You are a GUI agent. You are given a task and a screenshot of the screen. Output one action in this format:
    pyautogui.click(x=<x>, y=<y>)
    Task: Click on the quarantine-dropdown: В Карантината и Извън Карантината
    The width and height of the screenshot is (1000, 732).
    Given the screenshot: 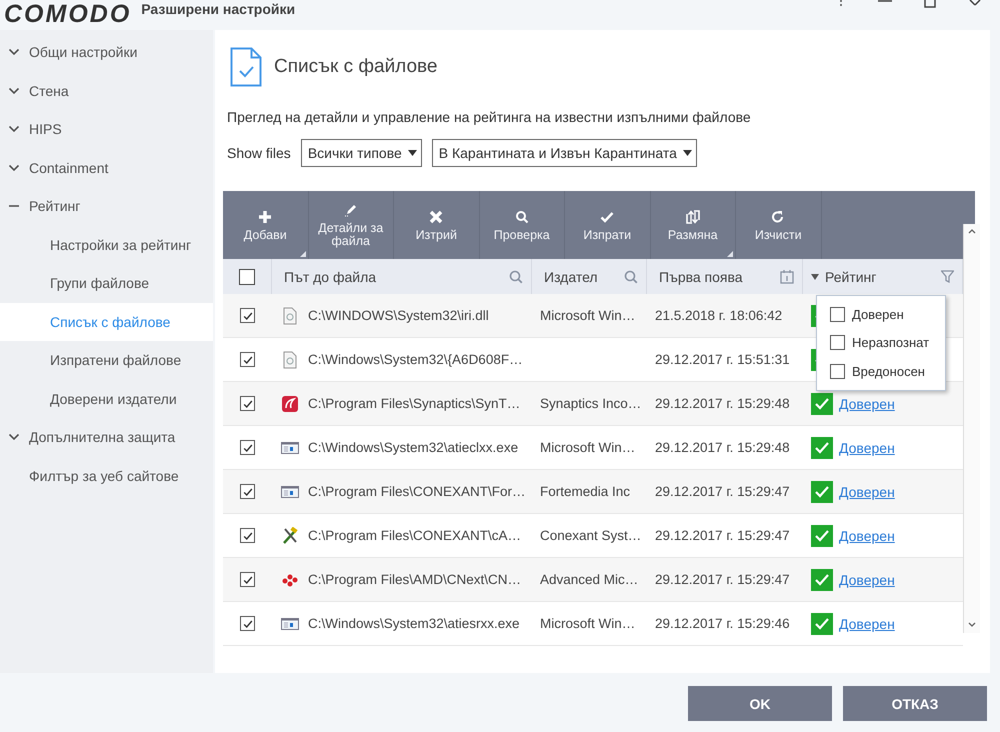 What is the action you would take?
    pyautogui.click(x=564, y=153)
    